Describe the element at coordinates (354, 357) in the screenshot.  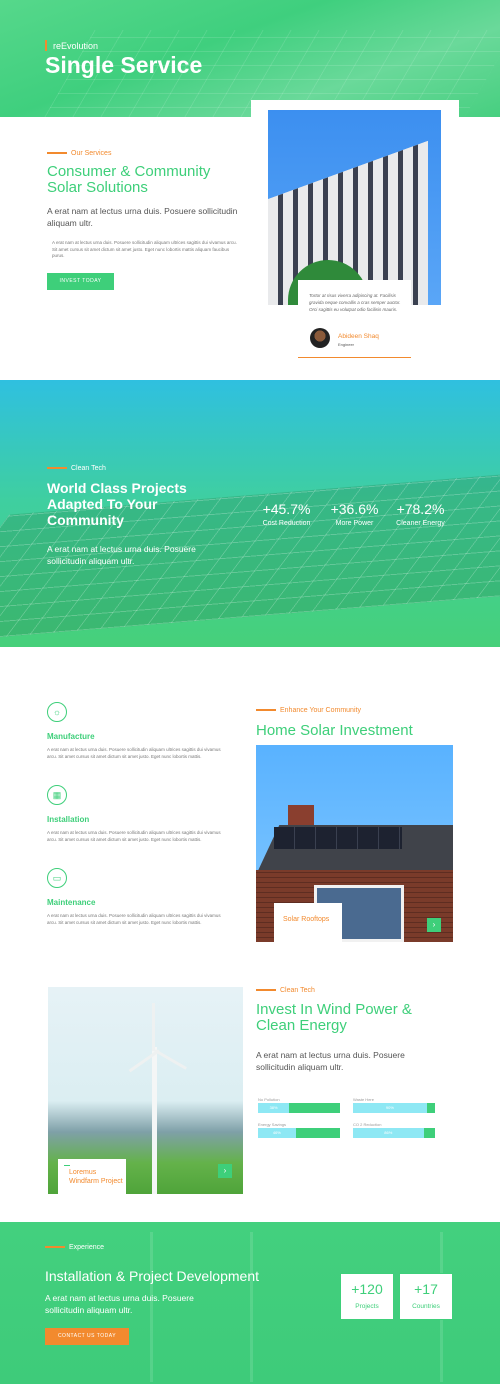
I see `divider` at that location.